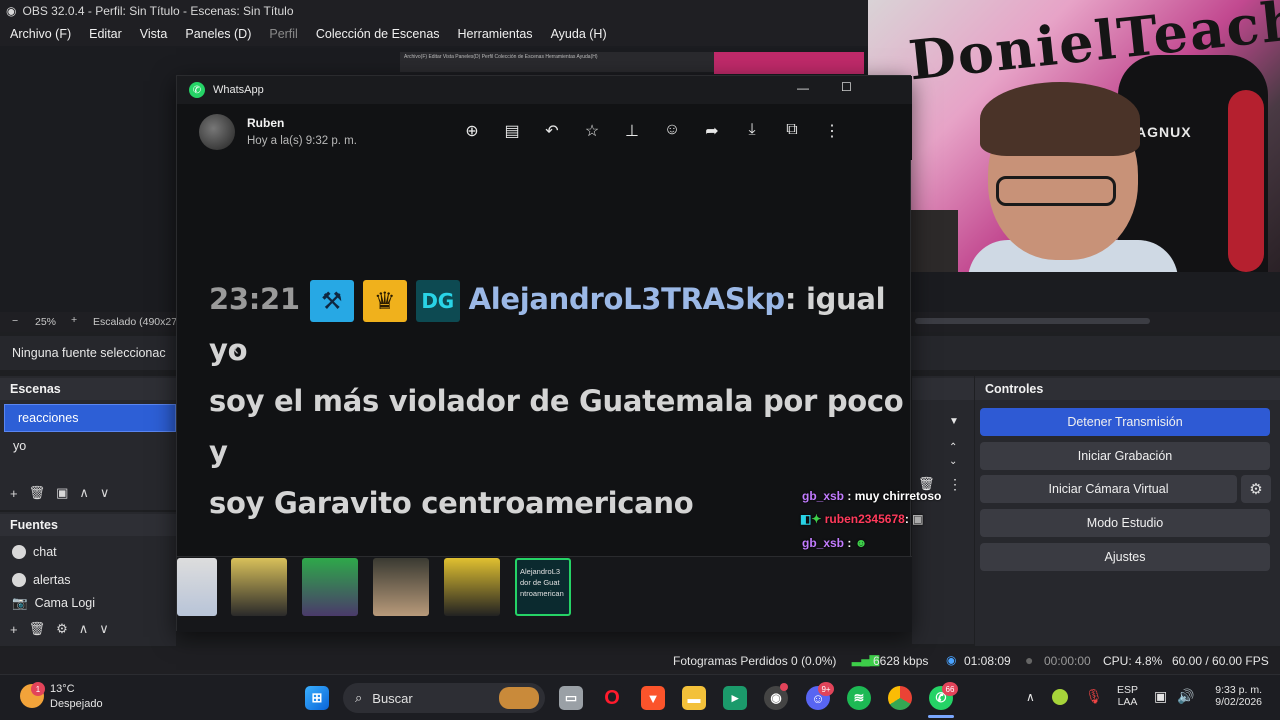  Describe the element at coordinates (62, 629) in the screenshot. I see `source-properties-icon: ⚙` at that location.